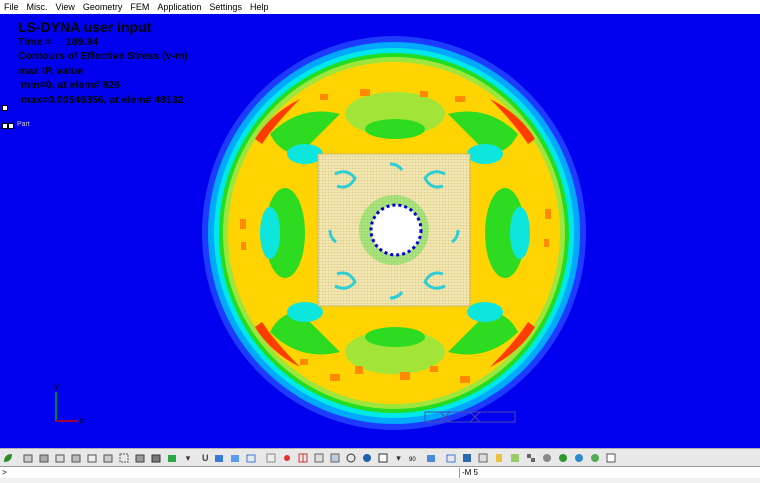 Image resolution: width=760 pixels, height=483 pixels. I want to click on part-legend-label: Part, so click(23, 125).